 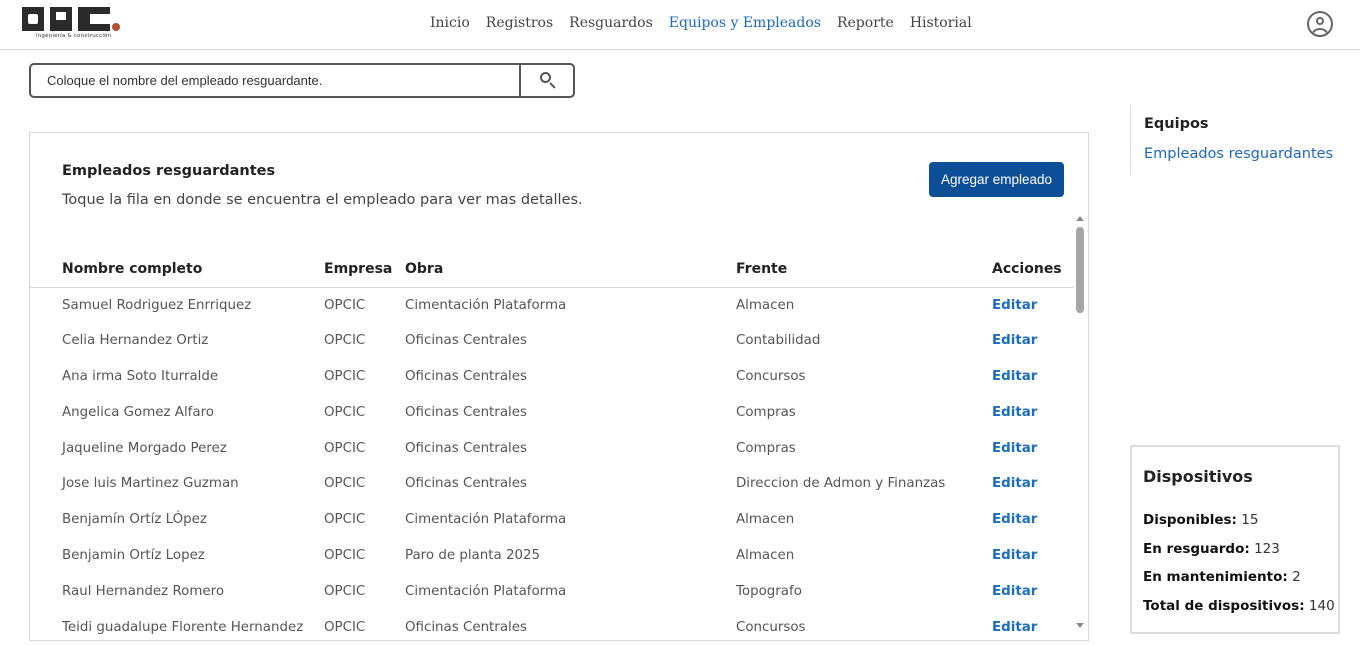 I want to click on cell-frente: Concursos, so click(x=771, y=376).